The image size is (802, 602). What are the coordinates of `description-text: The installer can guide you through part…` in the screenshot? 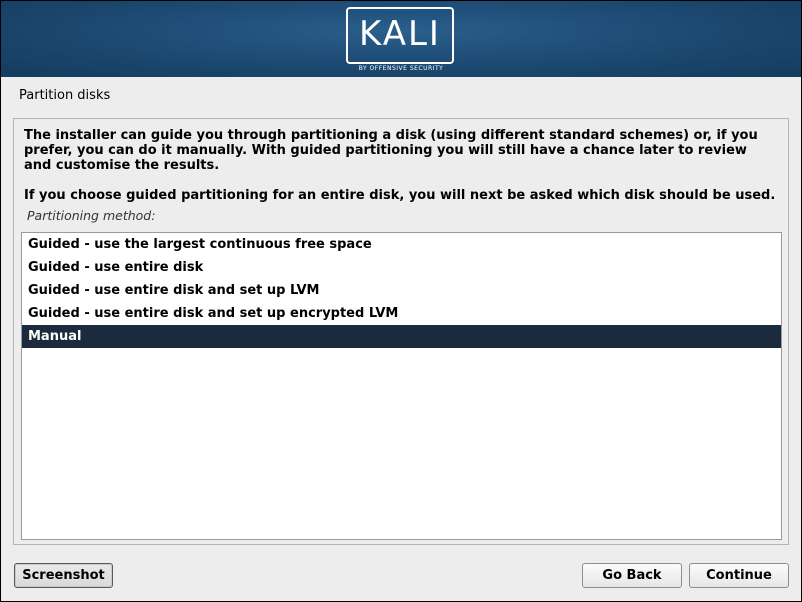 It's located at (391, 150).